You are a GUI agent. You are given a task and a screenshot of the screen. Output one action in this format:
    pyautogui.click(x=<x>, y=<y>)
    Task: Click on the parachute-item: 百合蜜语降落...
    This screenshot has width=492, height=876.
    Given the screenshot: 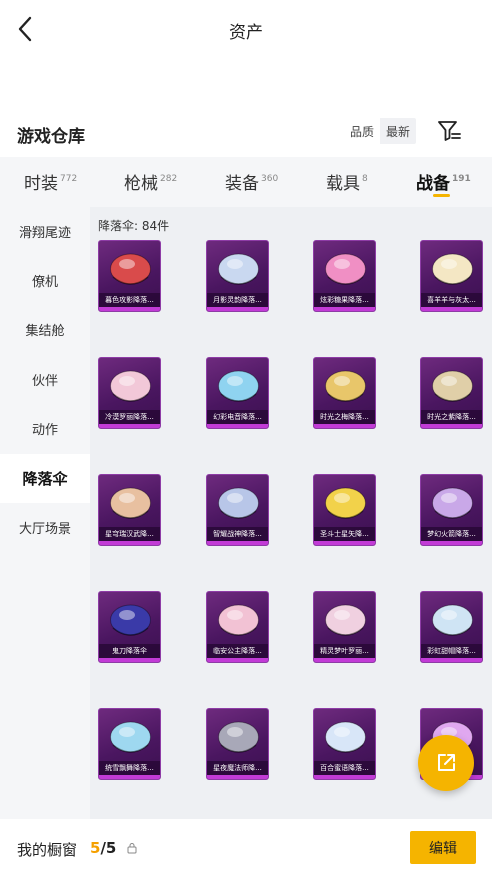 What is the action you would take?
    pyautogui.click(x=344, y=744)
    